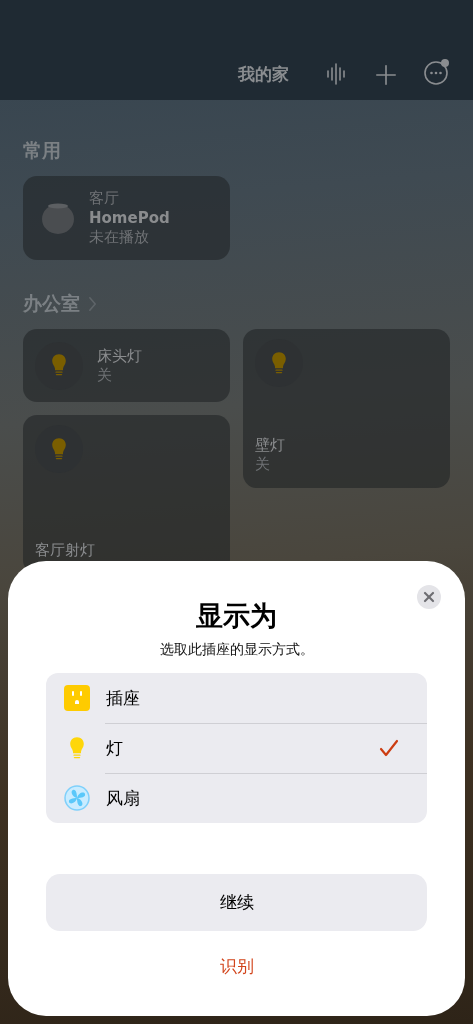 Image resolution: width=473 pixels, height=1024 pixels. I want to click on more-icon, so click(437, 72).